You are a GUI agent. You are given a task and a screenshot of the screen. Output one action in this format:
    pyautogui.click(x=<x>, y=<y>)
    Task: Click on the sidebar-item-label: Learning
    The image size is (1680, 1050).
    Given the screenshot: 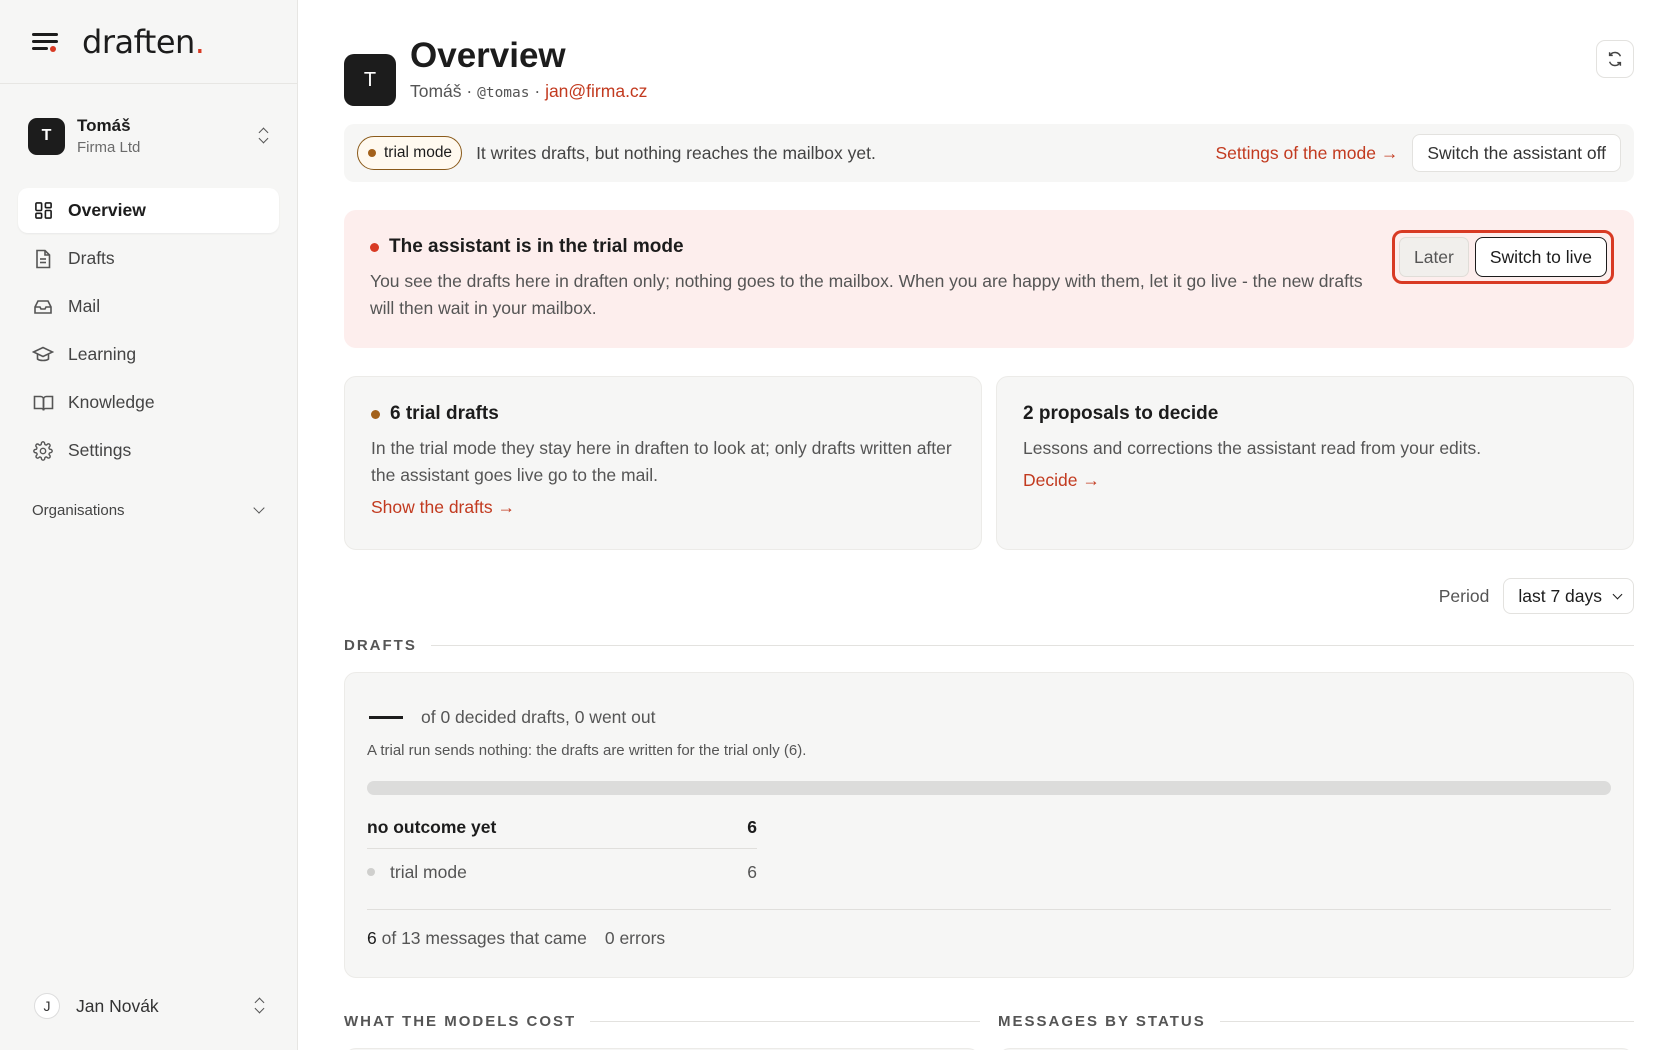 What is the action you would take?
    pyautogui.click(x=102, y=354)
    